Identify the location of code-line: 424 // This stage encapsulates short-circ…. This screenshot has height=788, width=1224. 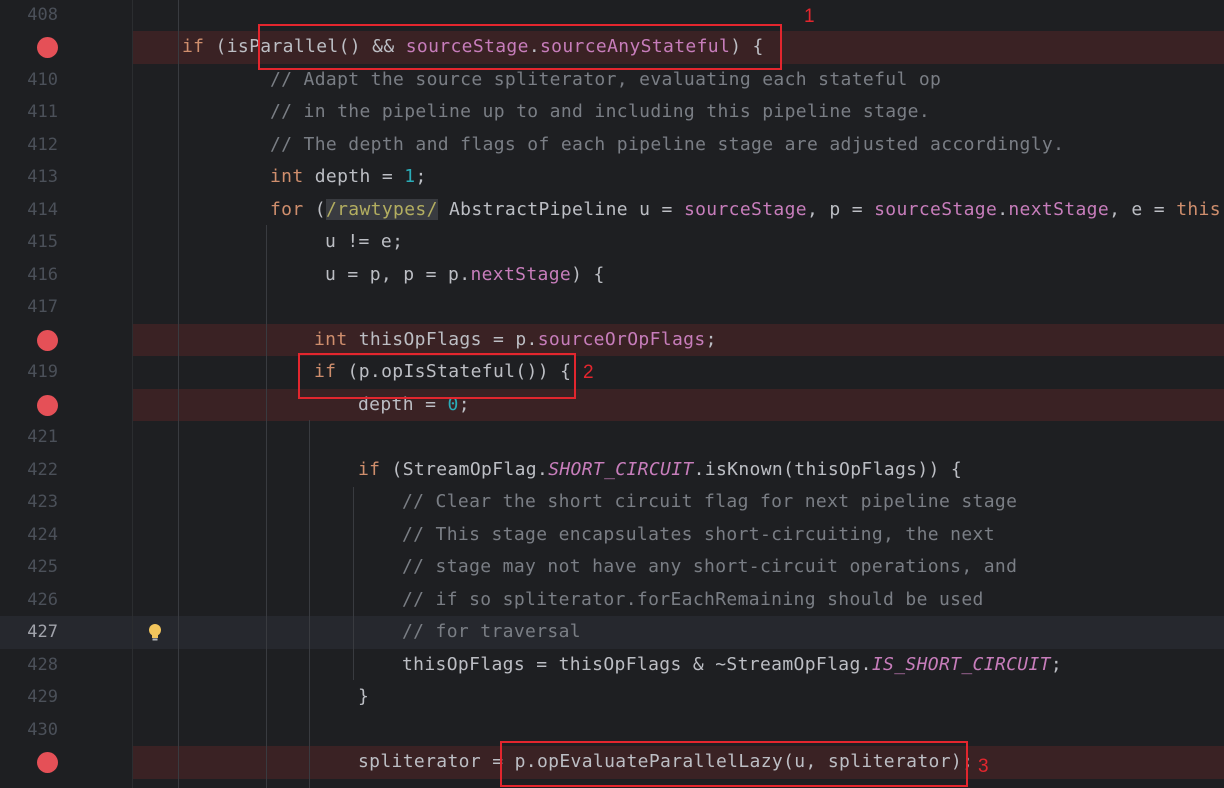
(612, 535).